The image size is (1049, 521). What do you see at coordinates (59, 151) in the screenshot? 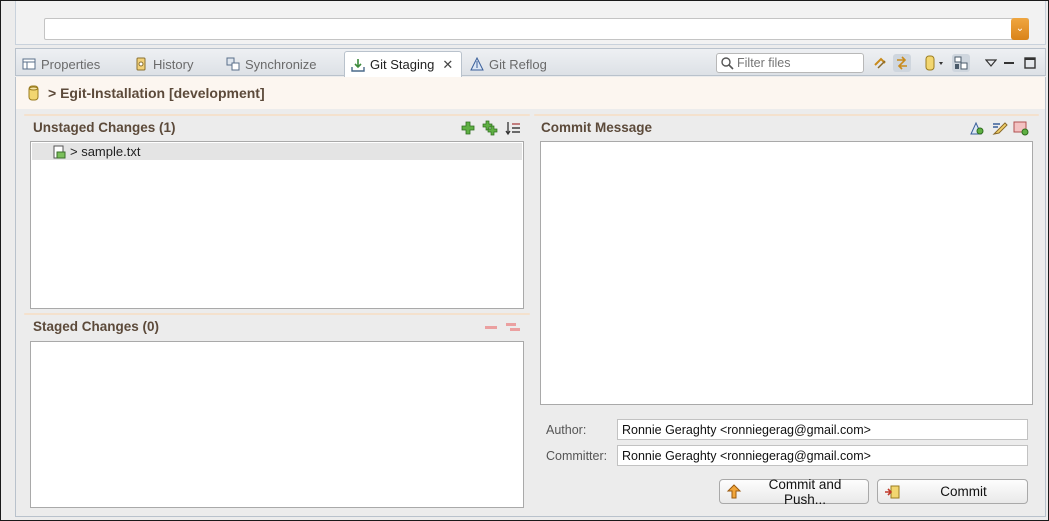
I see `file-icon` at bounding box center [59, 151].